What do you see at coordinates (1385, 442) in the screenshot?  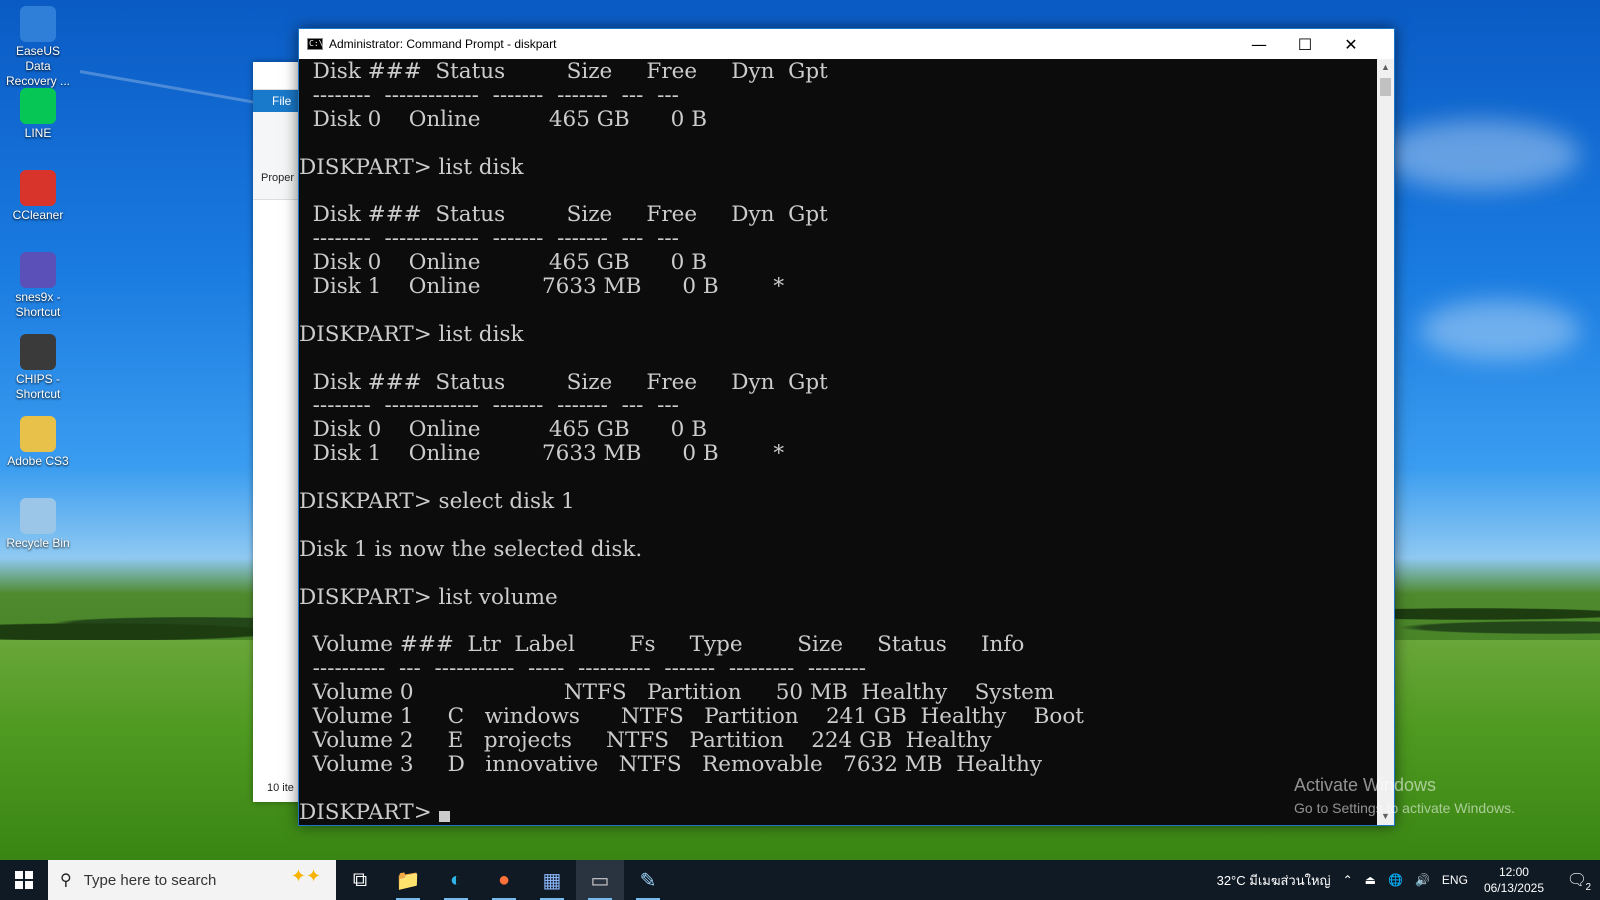 I see `cmd-scrollbar: ▲ ▼` at bounding box center [1385, 442].